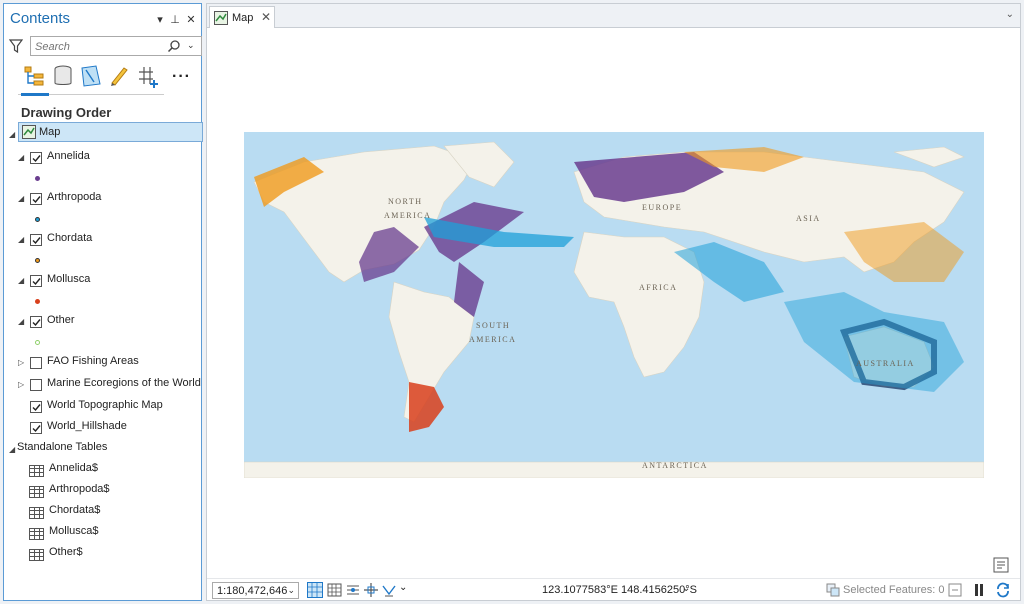  Describe the element at coordinates (91, 76) in the screenshot. I see `list-by-selection-icon` at that location.